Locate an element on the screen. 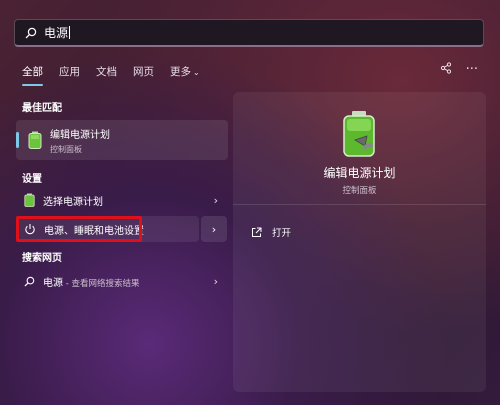  tab-web: 网页 is located at coordinates (143, 75).